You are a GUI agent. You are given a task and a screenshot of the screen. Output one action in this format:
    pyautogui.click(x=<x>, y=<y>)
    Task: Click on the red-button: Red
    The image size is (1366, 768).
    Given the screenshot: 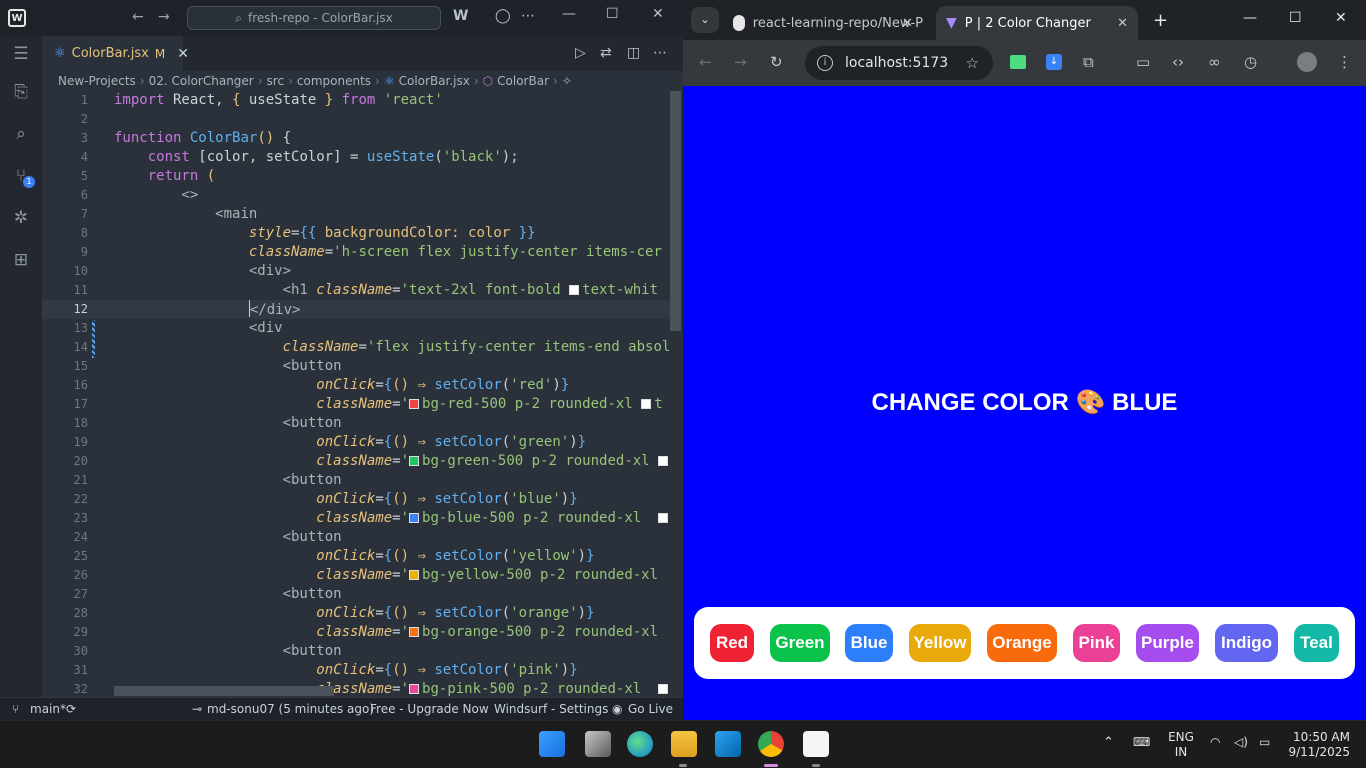 What is the action you would take?
    pyautogui.click(x=732, y=643)
    